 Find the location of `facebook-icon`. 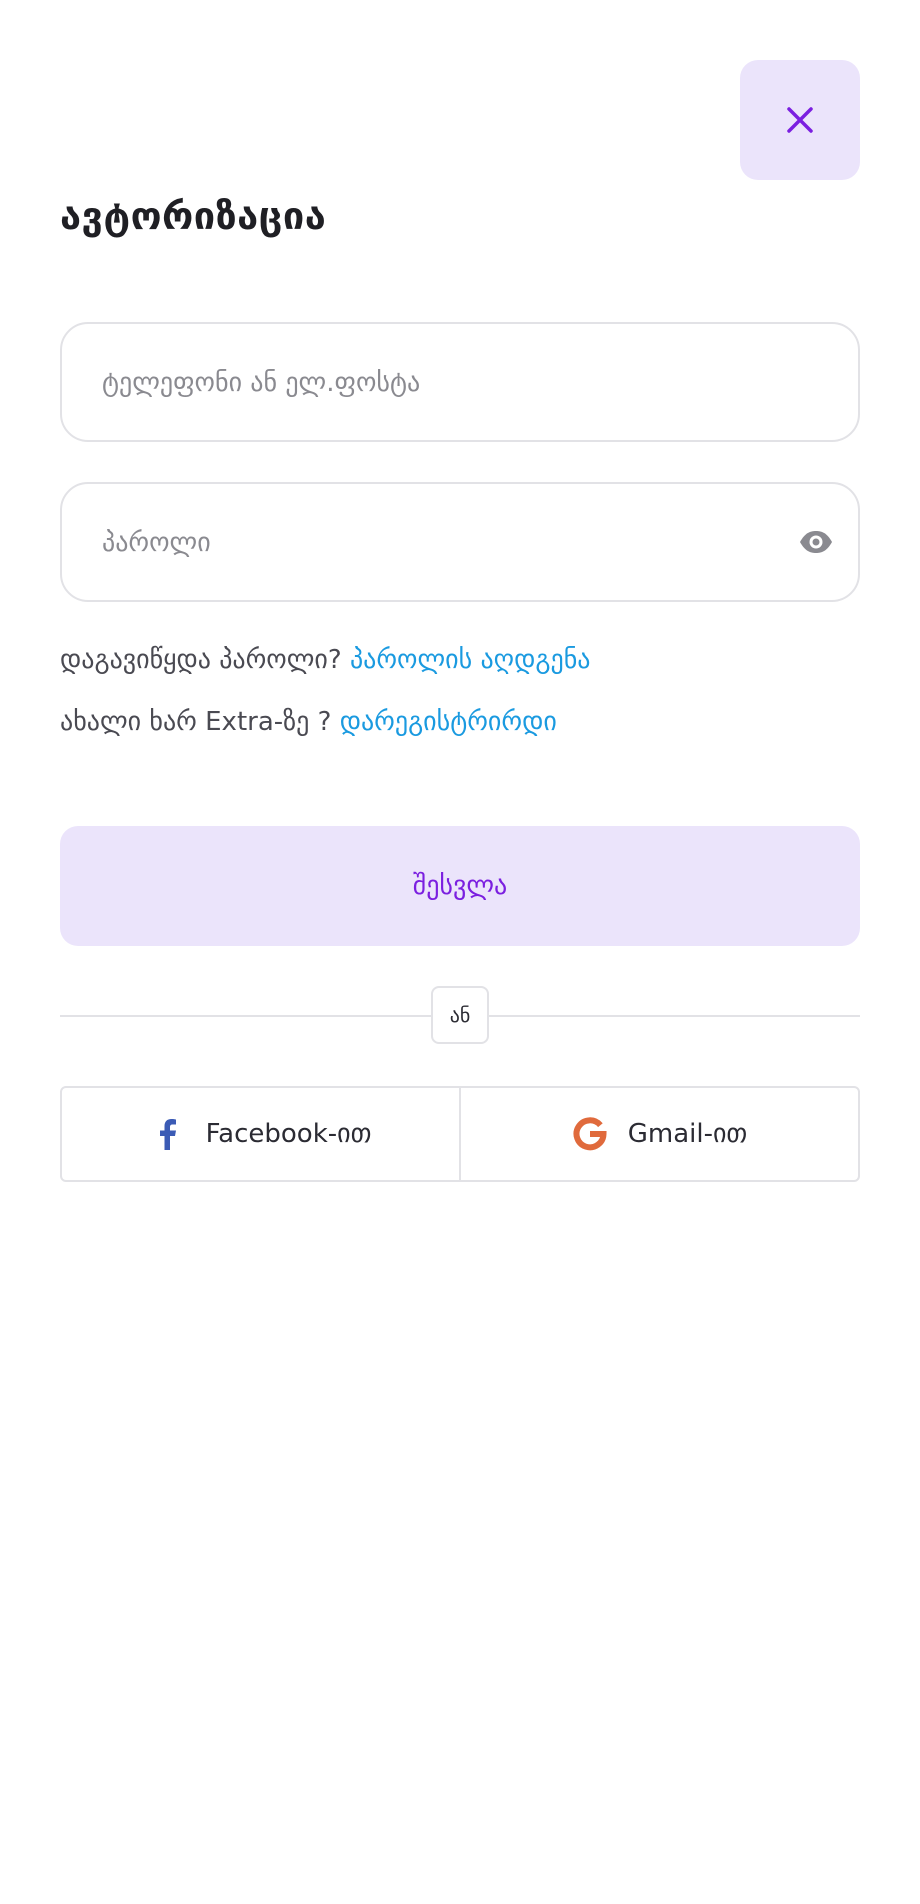

facebook-icon is located at coordinates (167, 1134).